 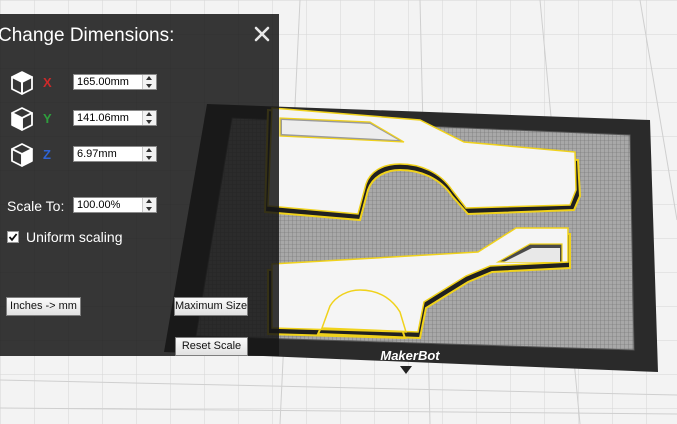 I want to click on uniform-scaling-checkbox, so click(x=13, y=237).